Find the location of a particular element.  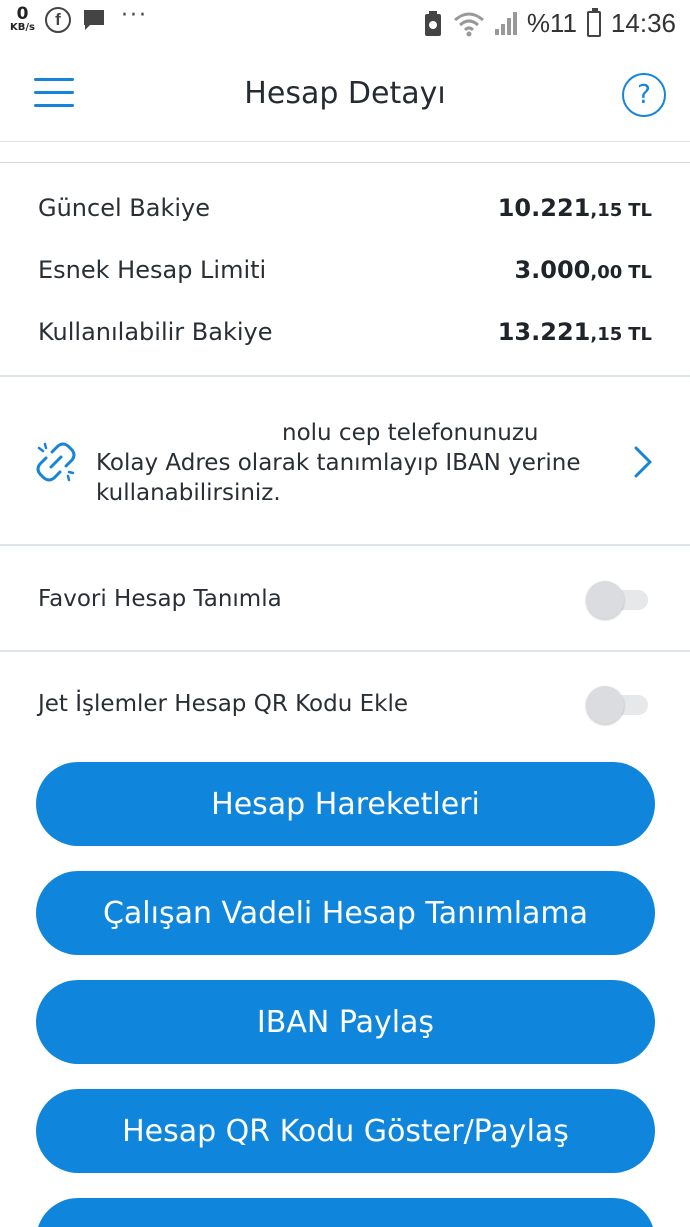

battery-icon is located at coordinates (593, 22).